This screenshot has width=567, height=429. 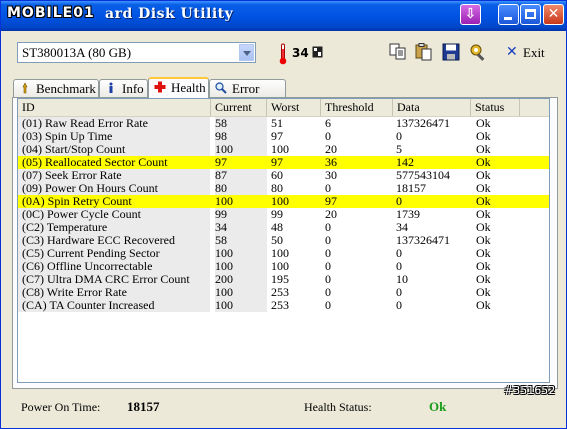 I want to click on cell-worst: 253, so click(x=280, y=305).